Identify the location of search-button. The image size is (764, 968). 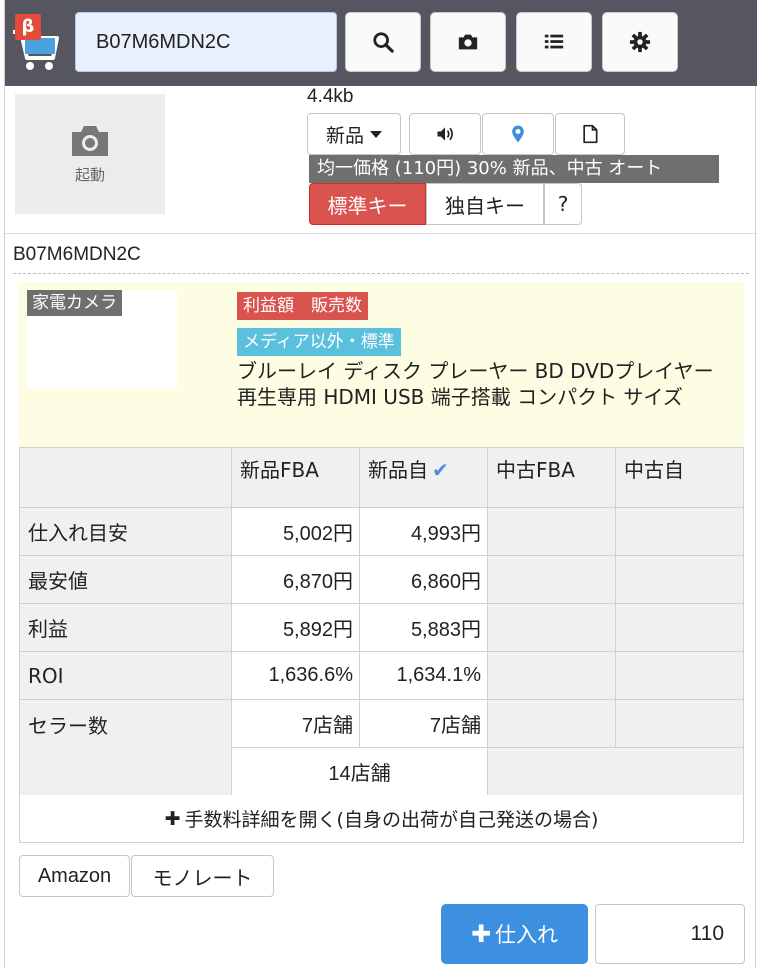
(383, 42).